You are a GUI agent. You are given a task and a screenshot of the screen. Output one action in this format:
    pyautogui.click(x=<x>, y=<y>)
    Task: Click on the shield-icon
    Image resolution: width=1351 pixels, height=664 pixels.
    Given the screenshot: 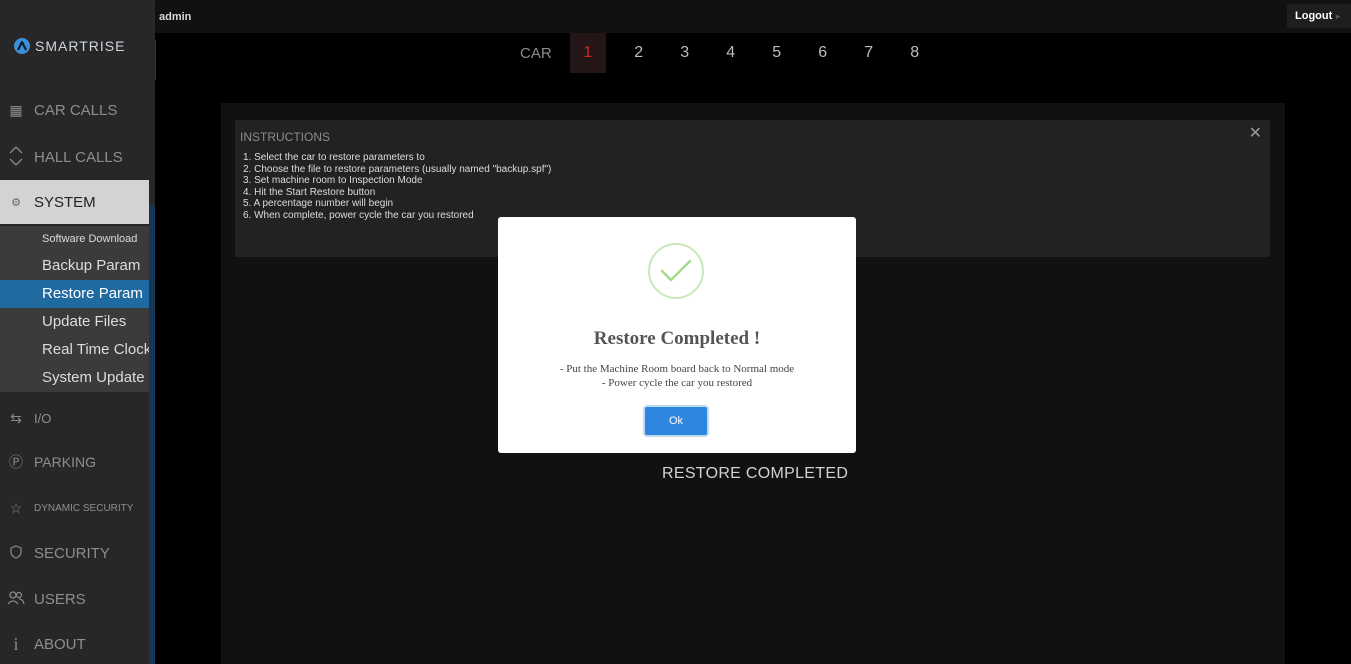 What is the action you would take?
    pyautogui.click(x=16, y=553)
    